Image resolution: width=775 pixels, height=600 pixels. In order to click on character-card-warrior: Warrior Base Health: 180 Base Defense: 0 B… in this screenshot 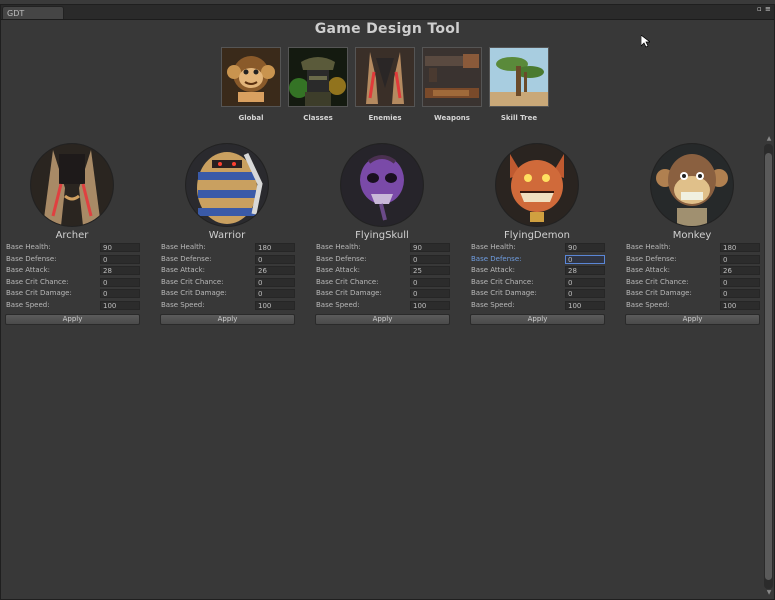, I will do `click(227, 234)`.